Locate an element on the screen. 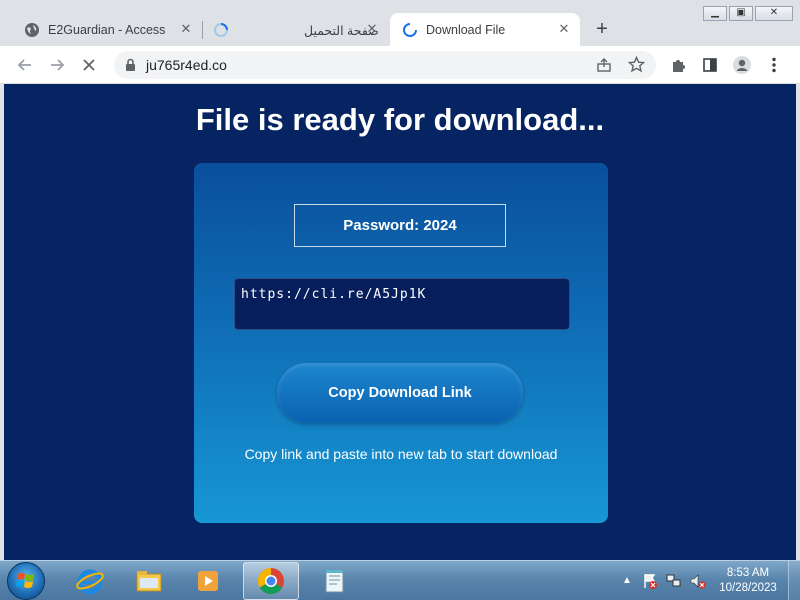  system-tray: ▲ 8:53 AM 10/28/2023 is located at coordinates (708, 580).